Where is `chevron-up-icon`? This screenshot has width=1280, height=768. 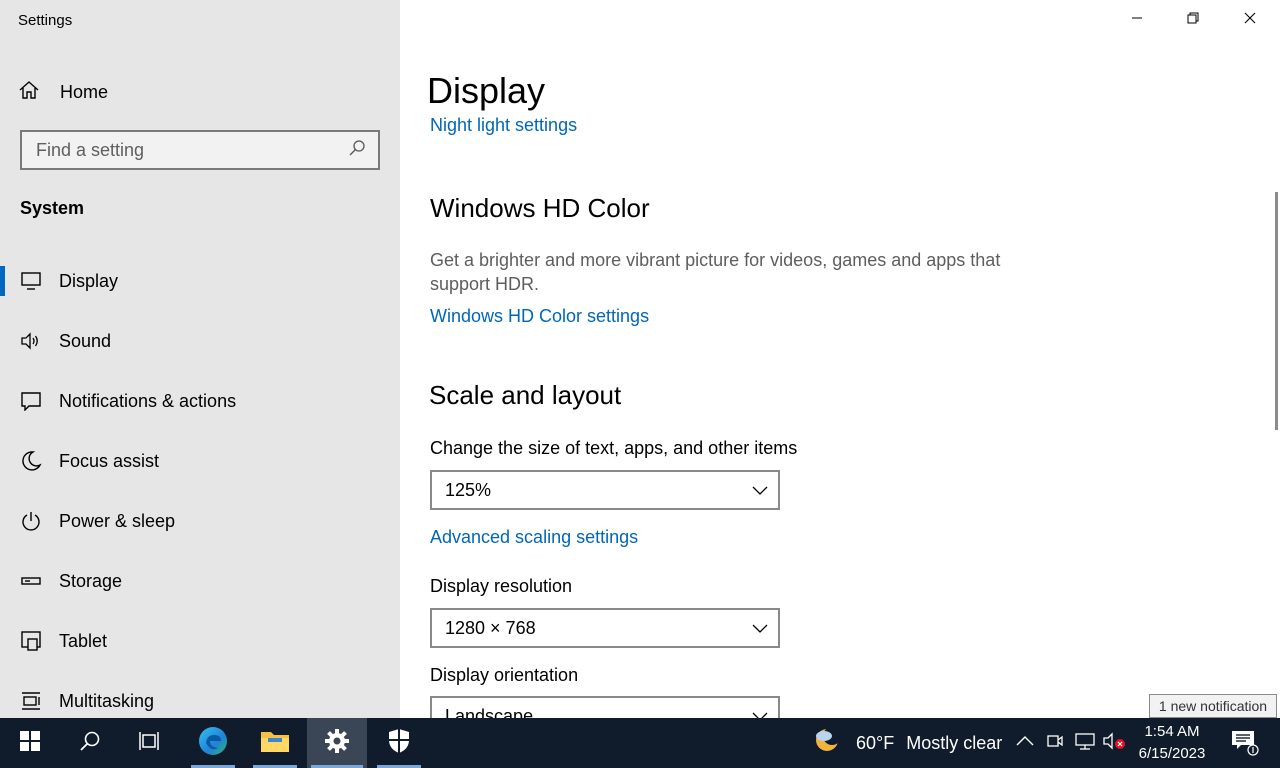
chevron-up-icon is located at coordinates (1025, 743).